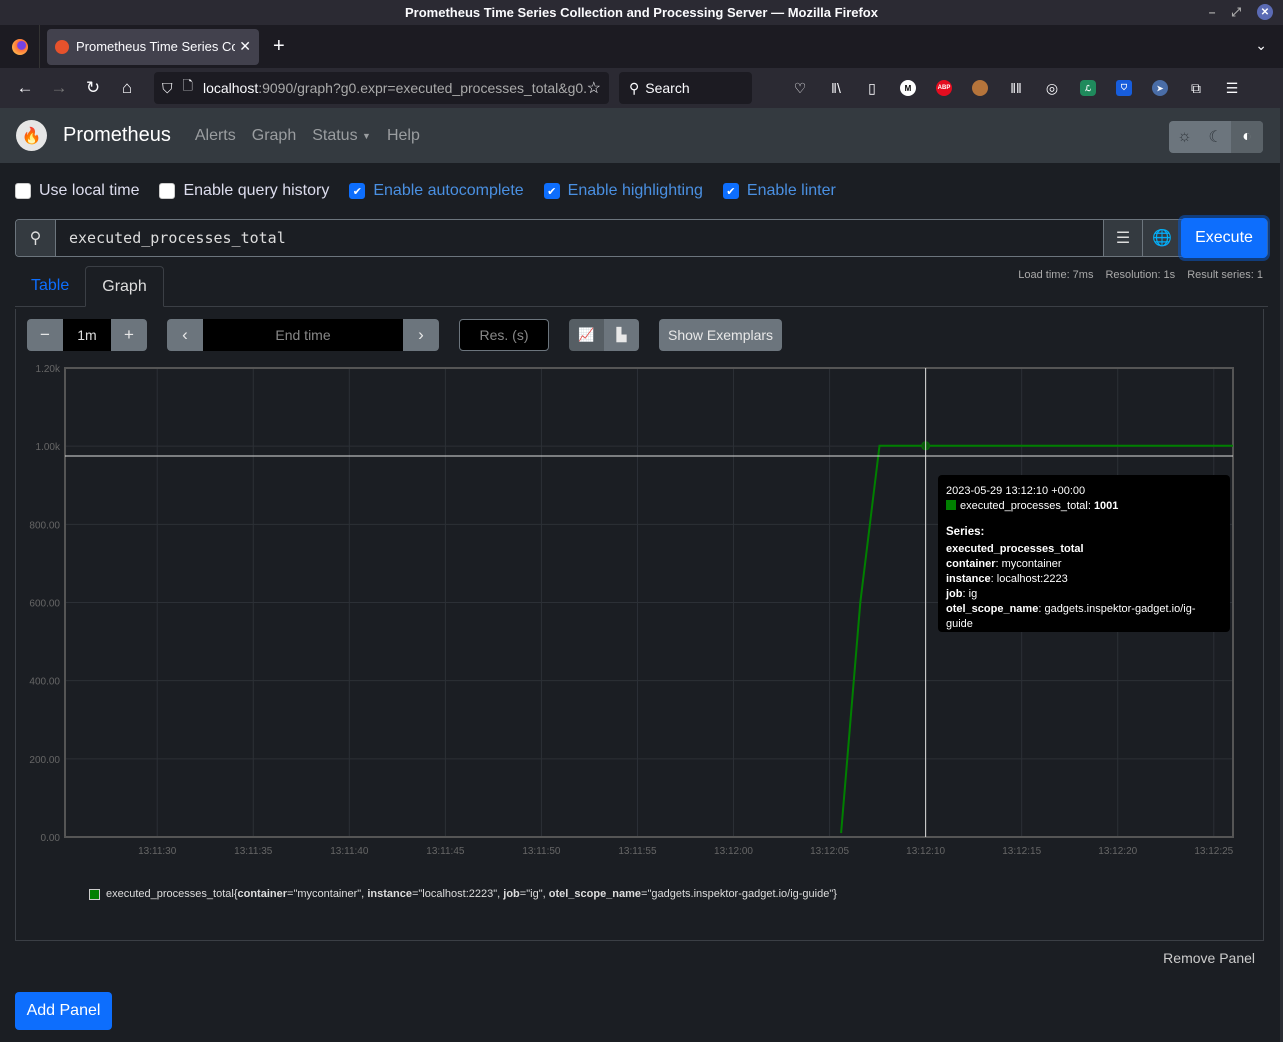 The width and height of the screenshot is (1283, 1042). I want to click on tooltip-metric: executed_processes_total, so click(1024, 506).